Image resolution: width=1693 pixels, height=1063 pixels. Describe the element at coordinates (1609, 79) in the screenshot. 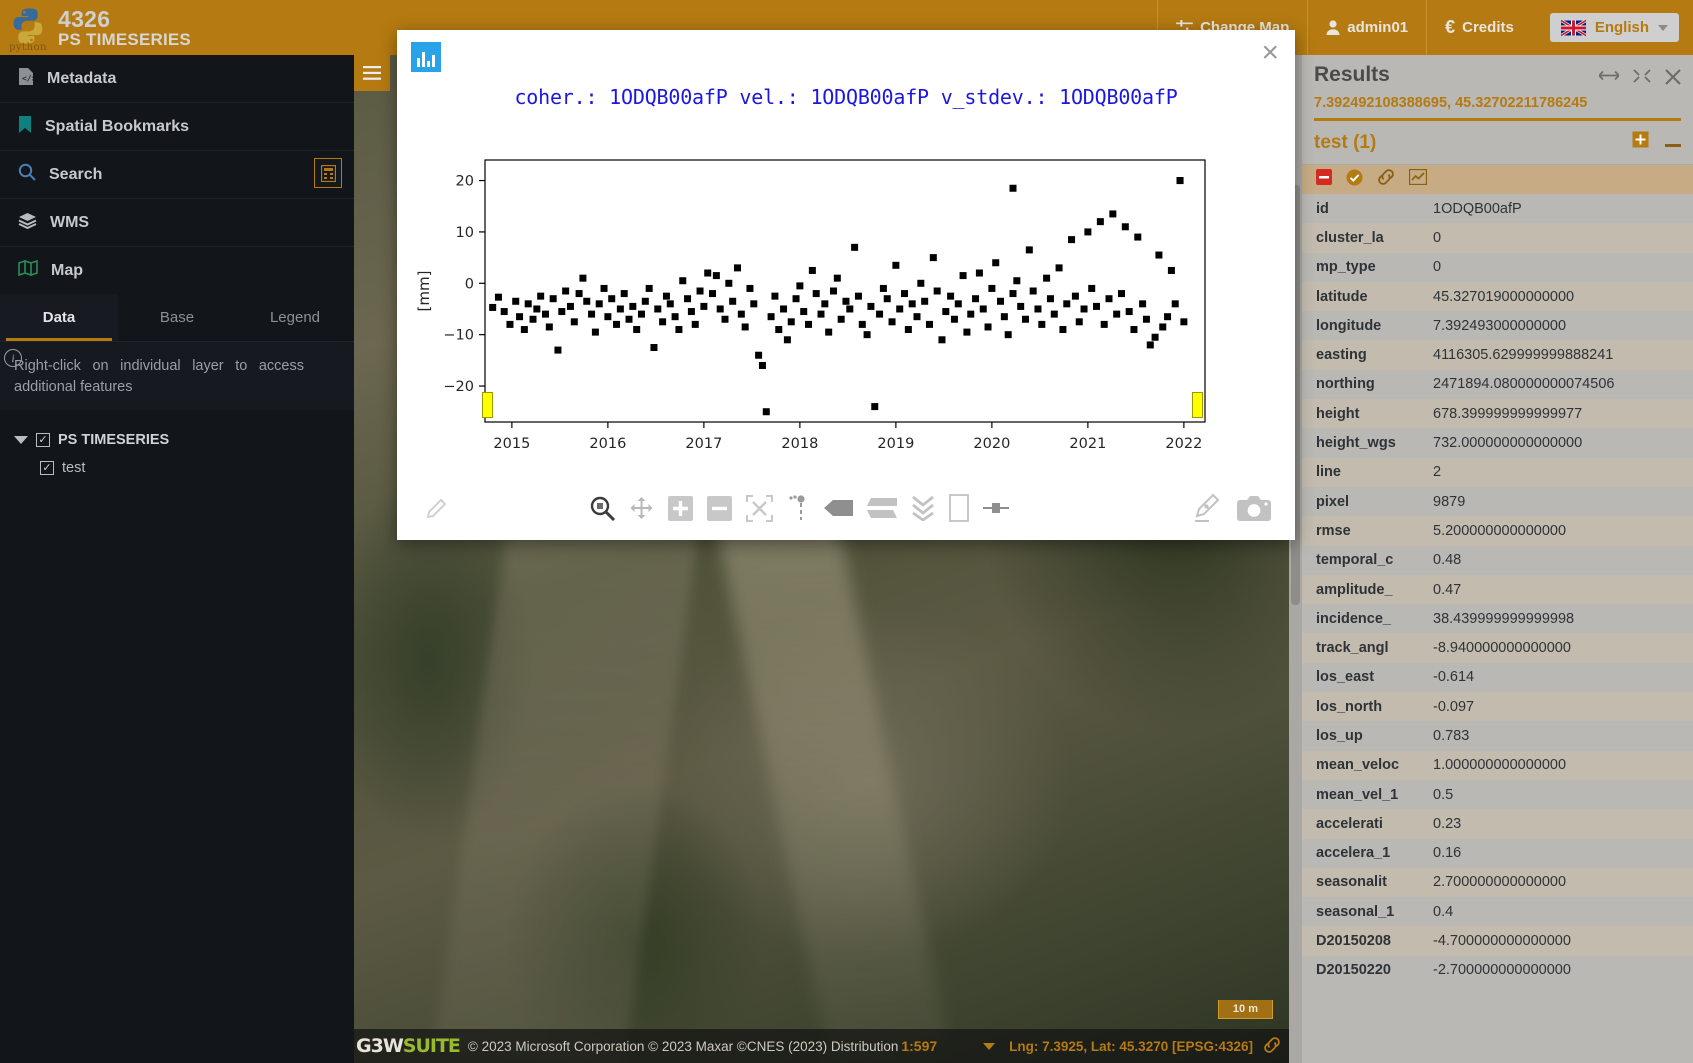

I see `expand-horizontal-icon` at that location.